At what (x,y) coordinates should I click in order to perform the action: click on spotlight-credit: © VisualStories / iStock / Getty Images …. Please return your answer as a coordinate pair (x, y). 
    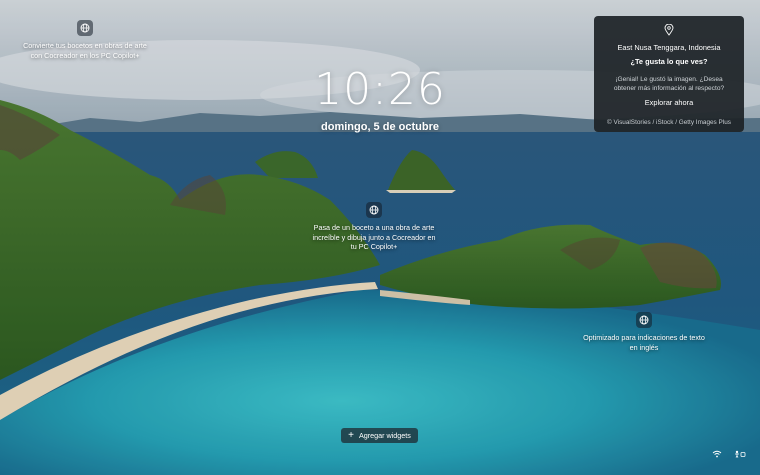
    Looking at the image, I should click on (669, 122).